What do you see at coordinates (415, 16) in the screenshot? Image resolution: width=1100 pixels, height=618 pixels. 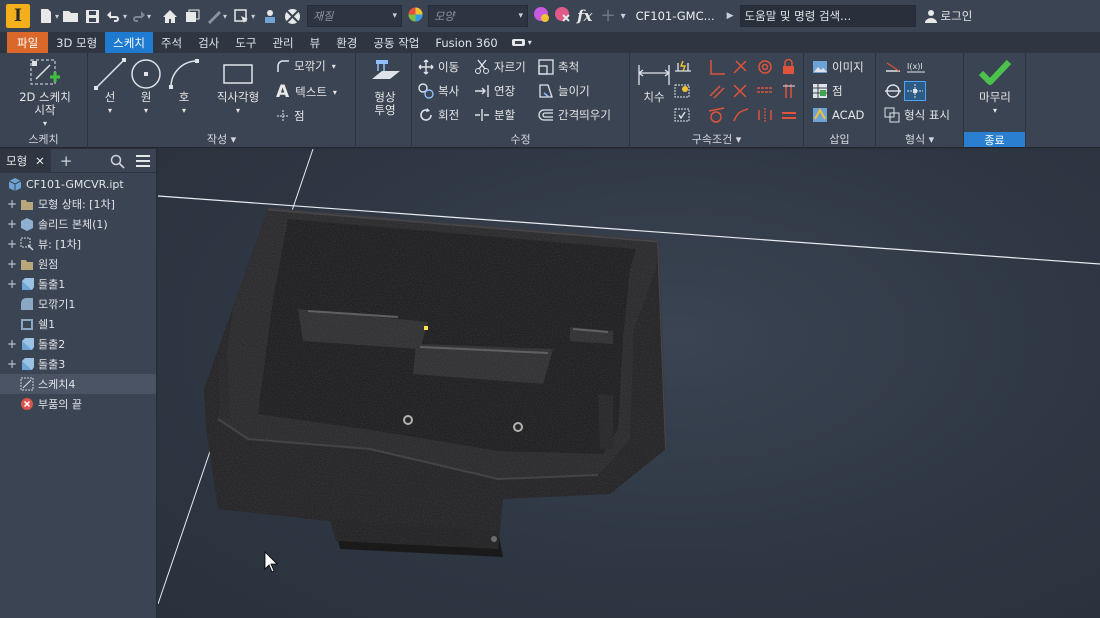 I see `appearance-color-icon` at bounding box center [415, 16].